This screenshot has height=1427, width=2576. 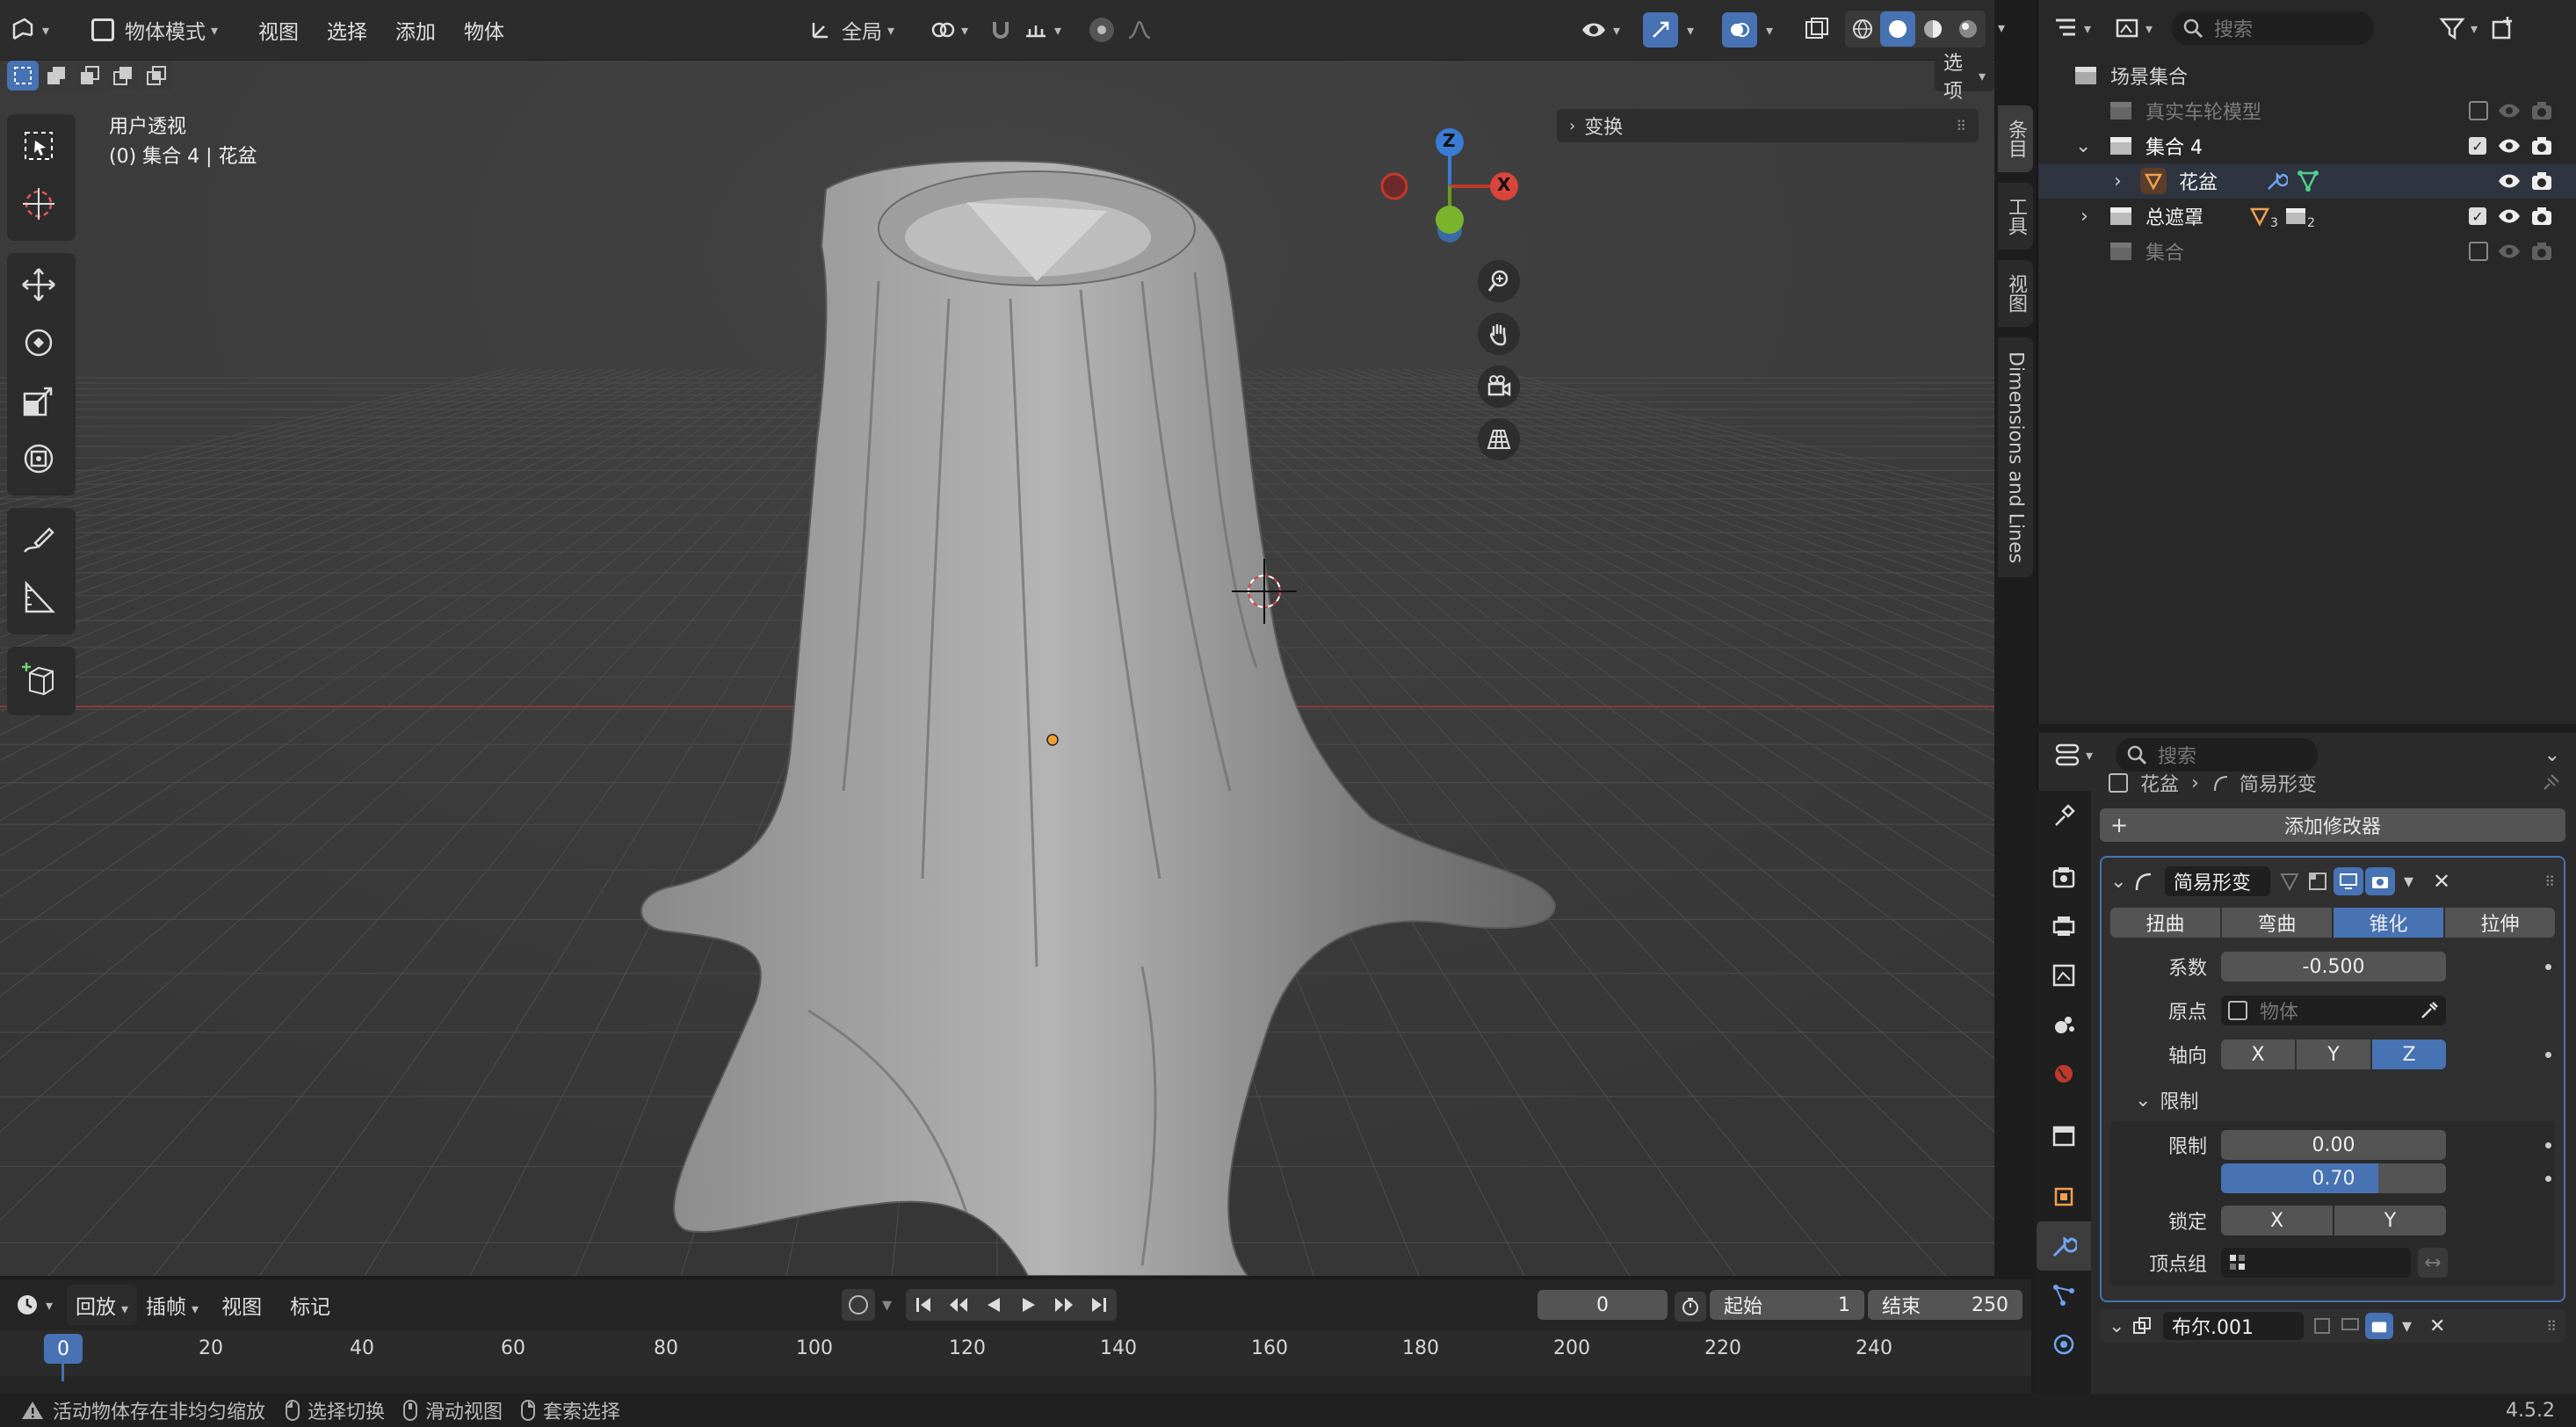 I want to click on transform-tool, so click(x=38, y=458).